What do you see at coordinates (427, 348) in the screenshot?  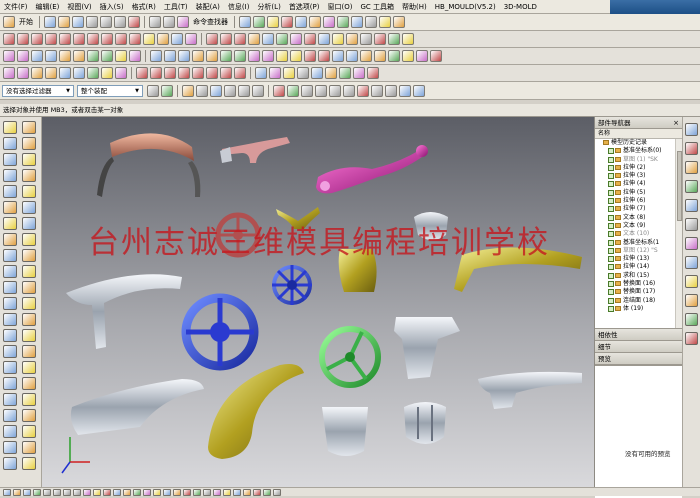 I see `silver-lever-handle` at bounding box center [427, 348].